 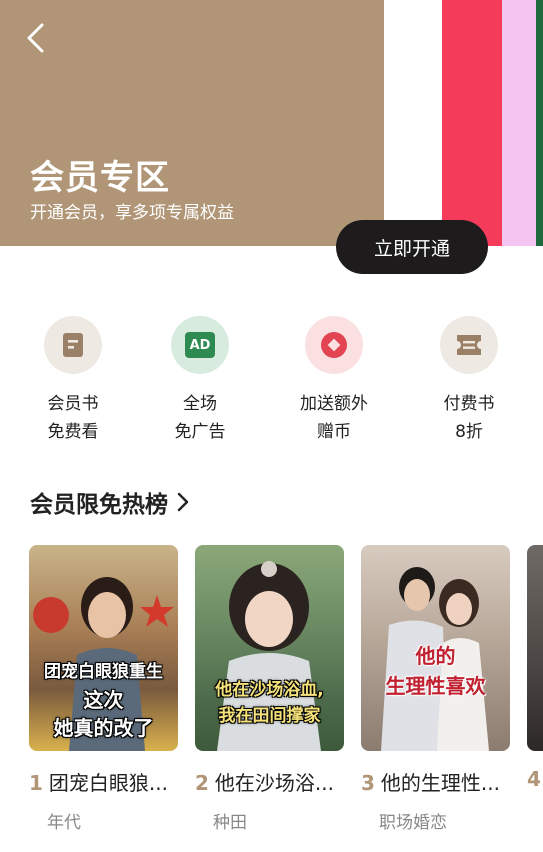 I want to click on ad-icon-text: AD, so click(x=200, y=345).